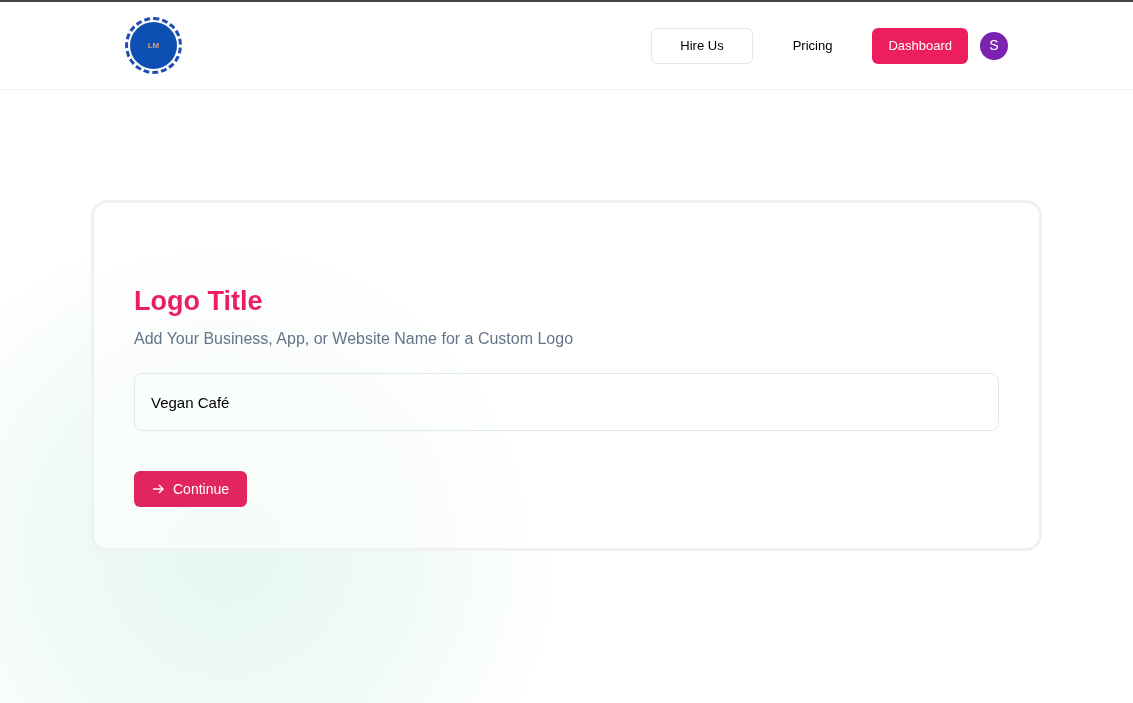  Describe the element at coordinates (191, 489) in the screenshot. I see `continue-button: Continue` at that location.